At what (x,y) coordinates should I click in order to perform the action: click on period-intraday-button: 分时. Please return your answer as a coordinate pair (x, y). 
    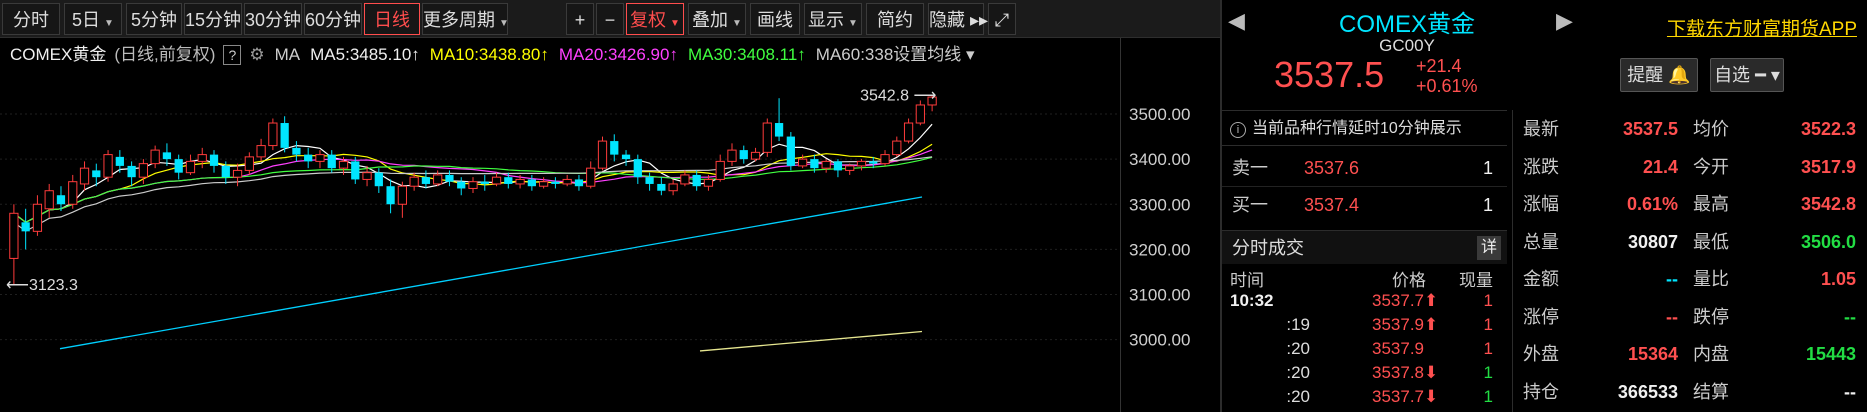
    Looking at the image, I should click on (31, 19).